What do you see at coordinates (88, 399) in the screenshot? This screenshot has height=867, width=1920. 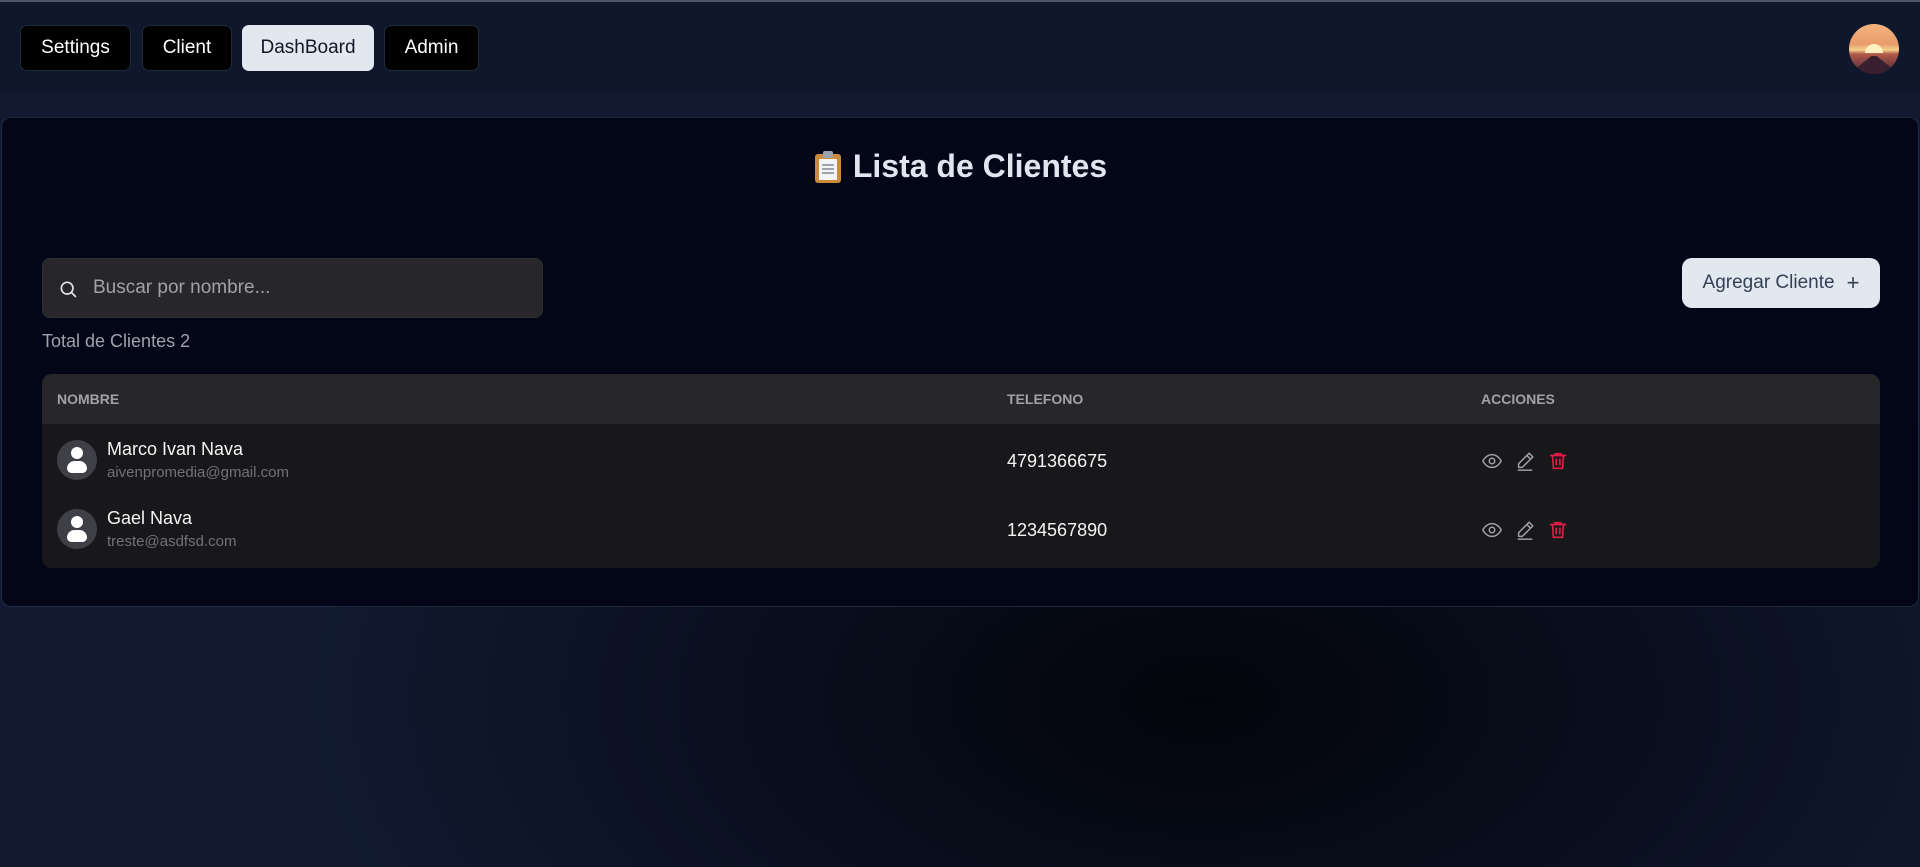 I see `column-header-nombre: NOMBRE` at bounding box center [88, 399].